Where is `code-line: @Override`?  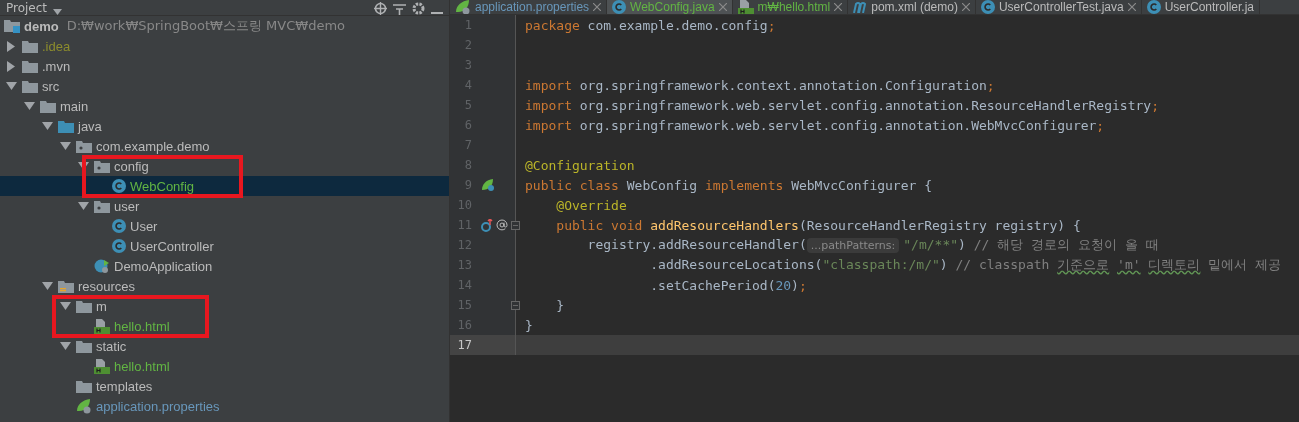
code-line: @Override is located at coordinates (591, 205).